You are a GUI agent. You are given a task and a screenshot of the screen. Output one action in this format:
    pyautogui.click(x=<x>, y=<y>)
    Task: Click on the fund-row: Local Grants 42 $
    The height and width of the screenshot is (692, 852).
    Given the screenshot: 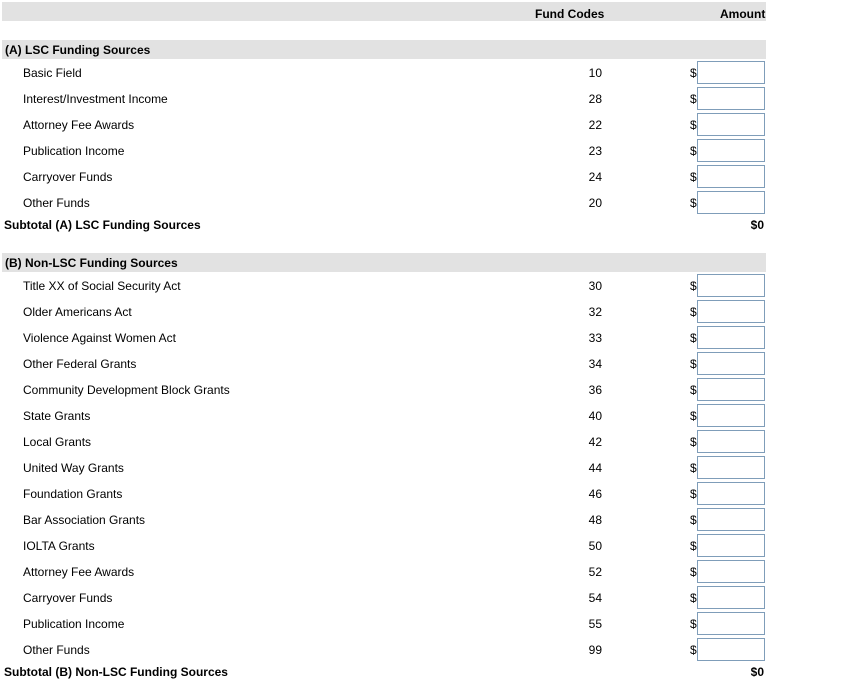 What is the action you would take?
    pyautogui.click(x=426, y=443)
    